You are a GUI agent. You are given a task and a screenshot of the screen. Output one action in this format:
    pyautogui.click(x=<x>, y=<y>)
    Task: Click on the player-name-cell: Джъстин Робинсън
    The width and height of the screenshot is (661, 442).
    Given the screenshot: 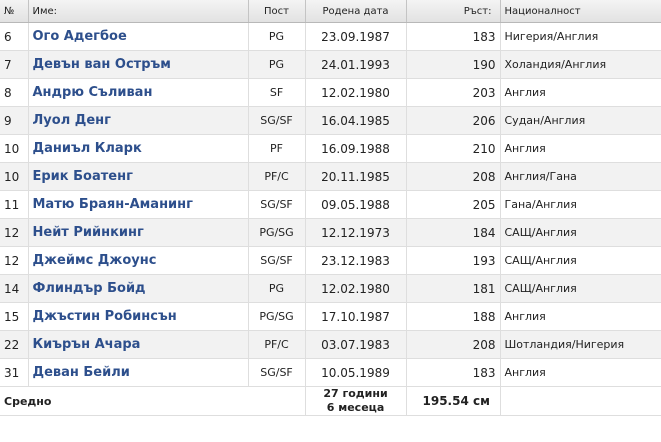 What is the action you would take?
    pyautogui.click(x=138, y=316)
    